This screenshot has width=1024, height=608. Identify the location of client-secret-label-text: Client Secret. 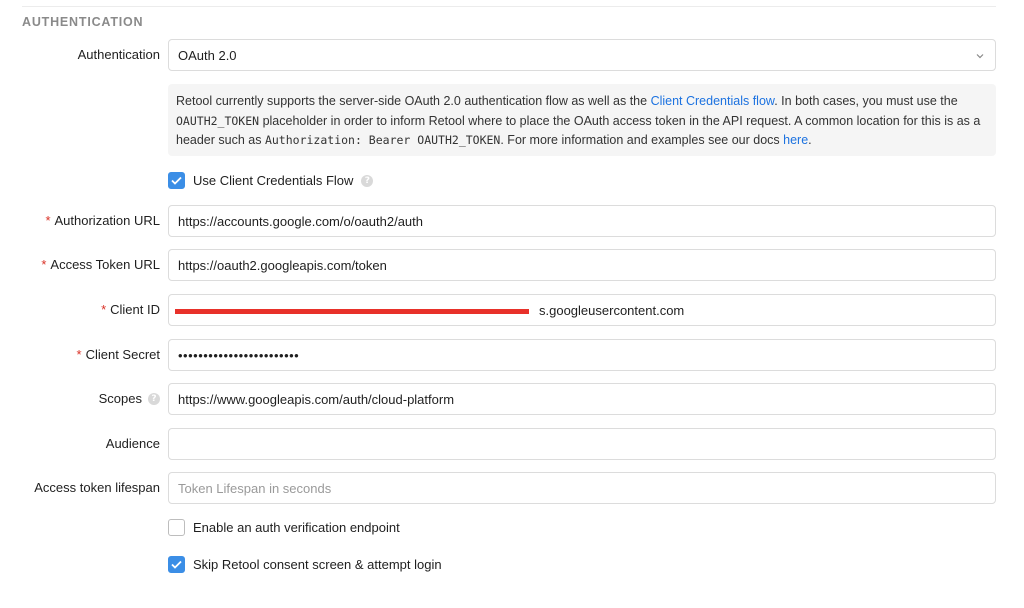
(122, 354).